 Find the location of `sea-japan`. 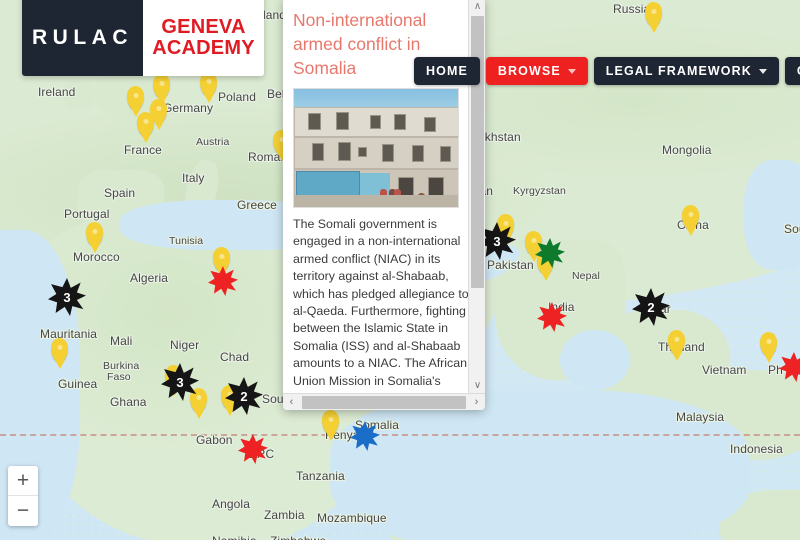

sea-japan is located at coordinates (772, 215).